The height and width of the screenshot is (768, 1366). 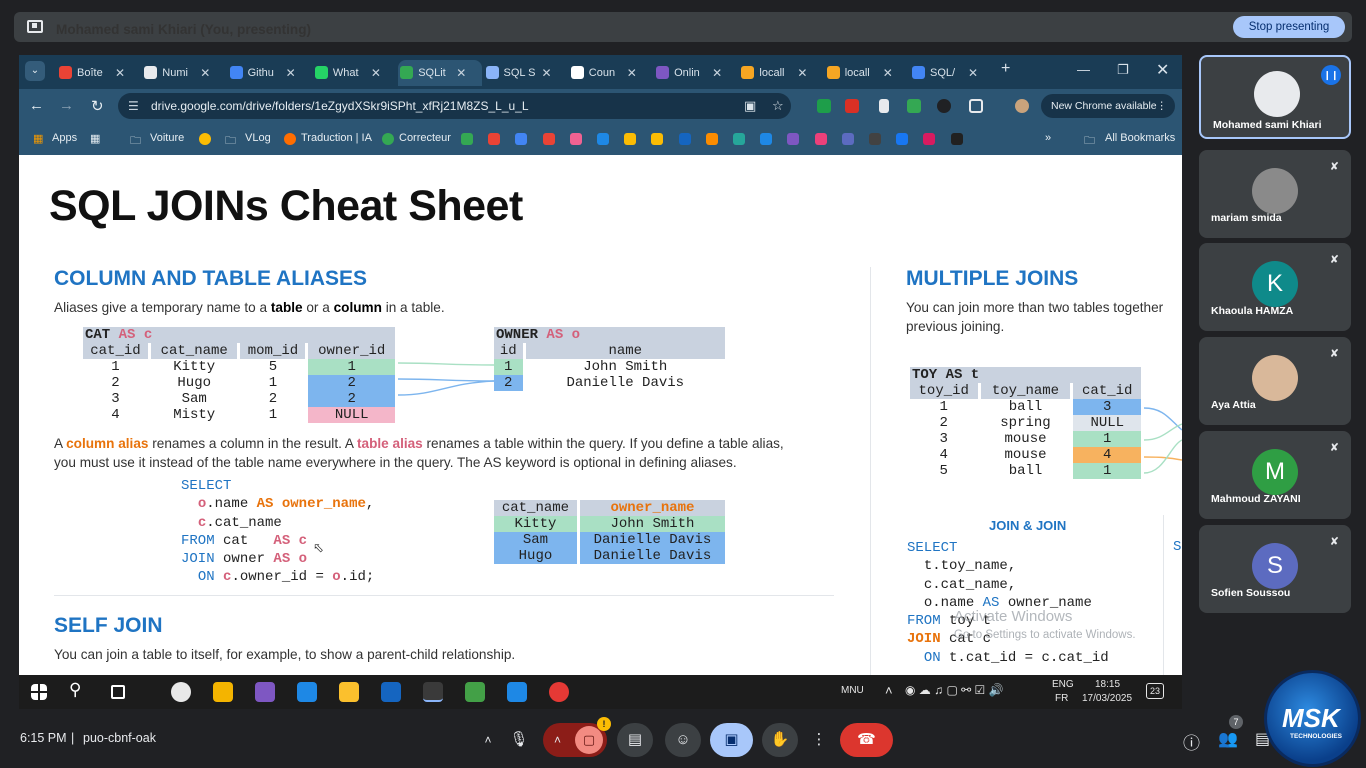 What do you see at coordinates (182, 73) in the screenshot?
I see `tab-1: Numi ✕` at bounding box center [182, 73].